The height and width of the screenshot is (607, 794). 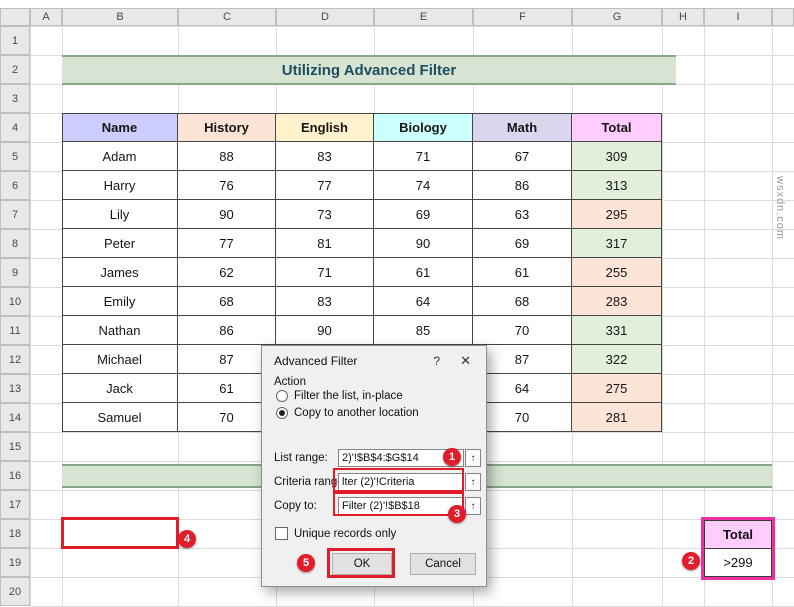 What do you see at coordinates (325, 156) in the screenshot?
I see `cell-D5: 83` at bounding box center [325, 156].